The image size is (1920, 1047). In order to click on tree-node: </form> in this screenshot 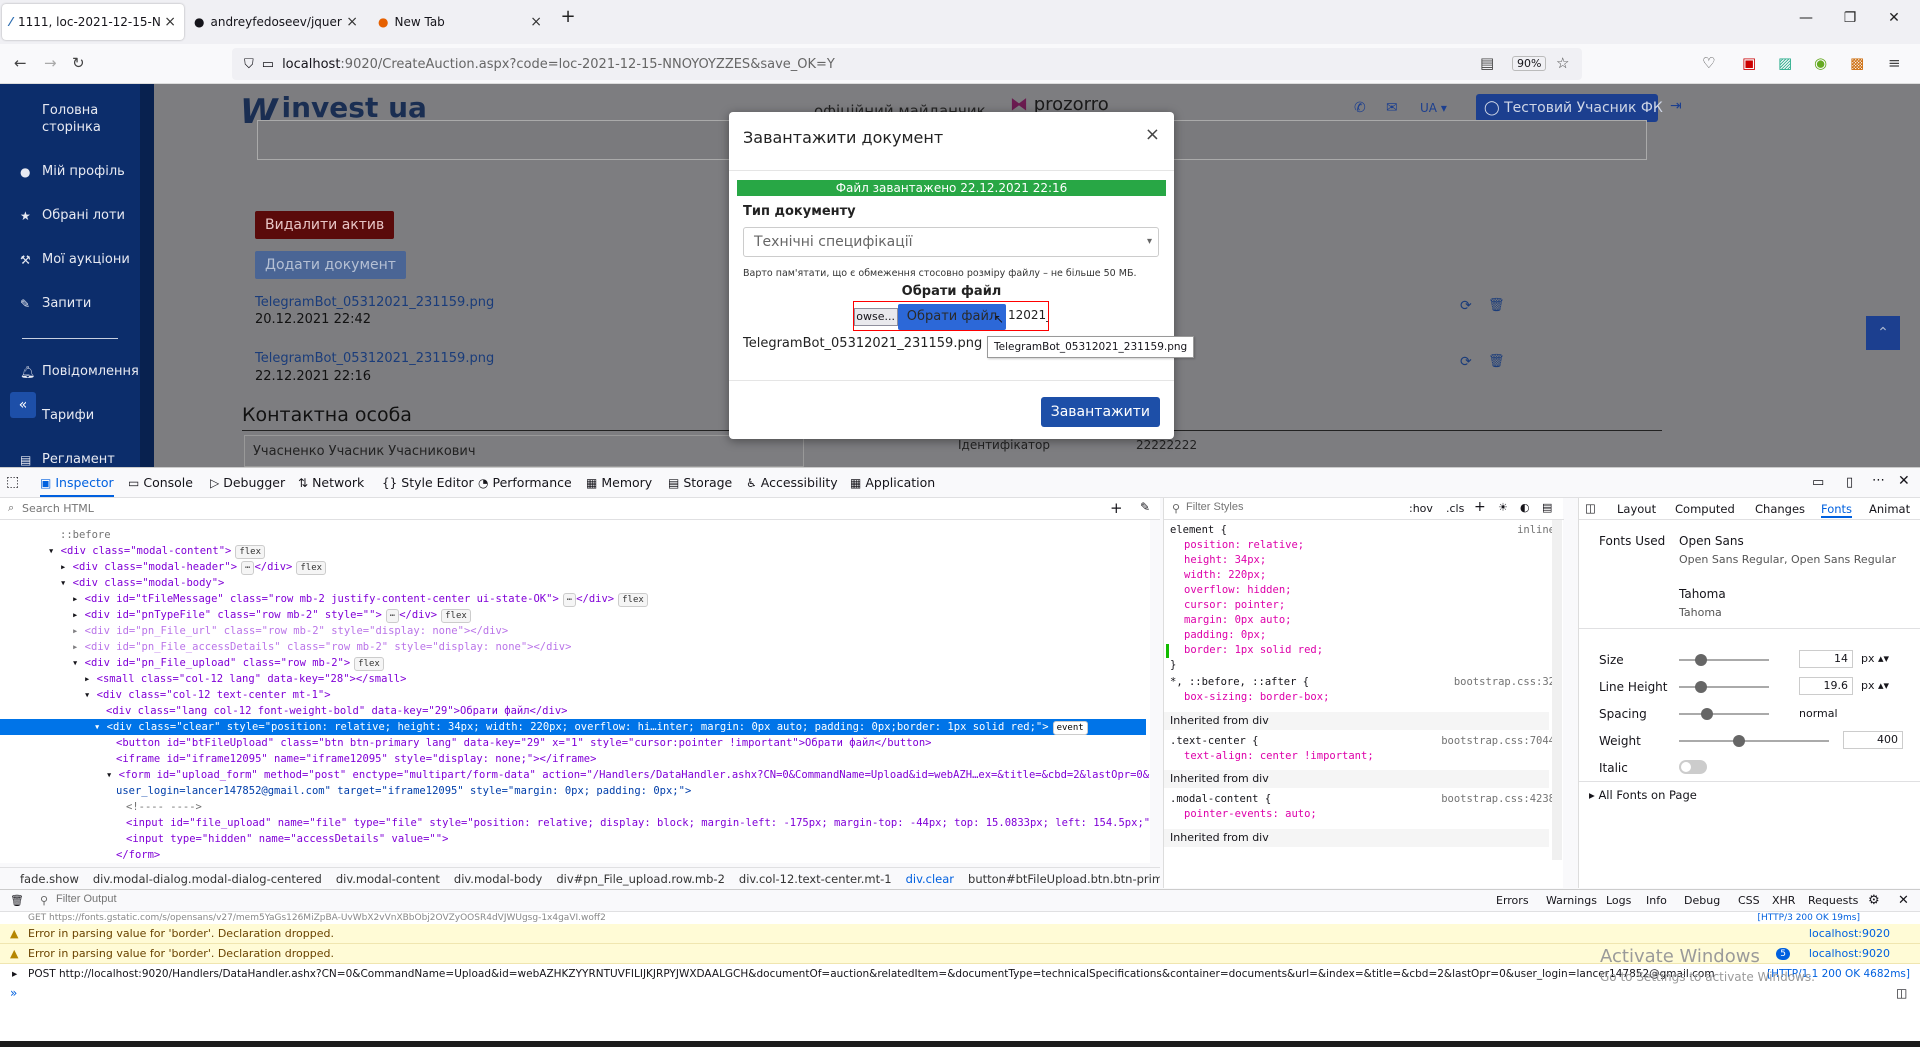, I will do `click(573, 855)`.